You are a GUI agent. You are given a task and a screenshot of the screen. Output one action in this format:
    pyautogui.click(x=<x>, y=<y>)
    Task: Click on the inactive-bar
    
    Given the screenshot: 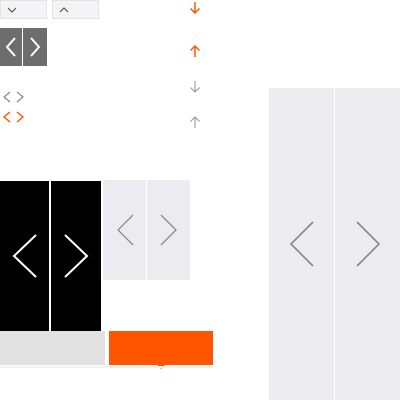 What is the action you would take?
    pyautogui.click(x=52, y=348)
    